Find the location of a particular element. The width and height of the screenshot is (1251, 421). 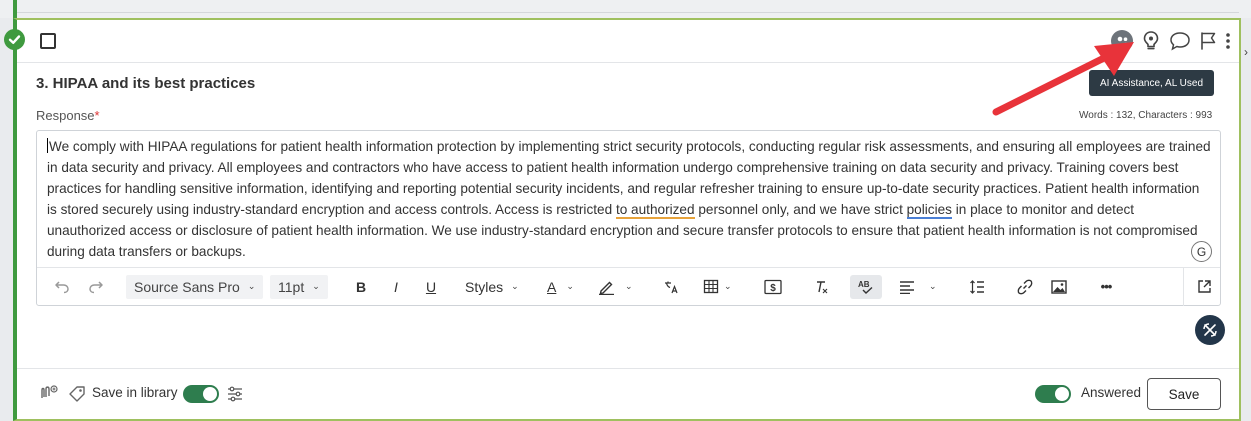

align-select: ⌄ is located at coordinates (918, 287).